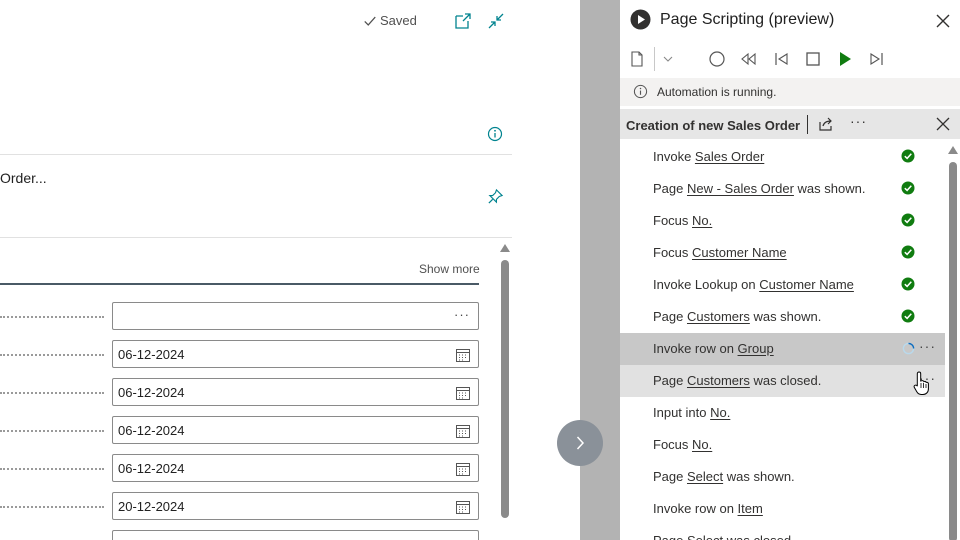  I want to click on header-separator, so click(807, 124).